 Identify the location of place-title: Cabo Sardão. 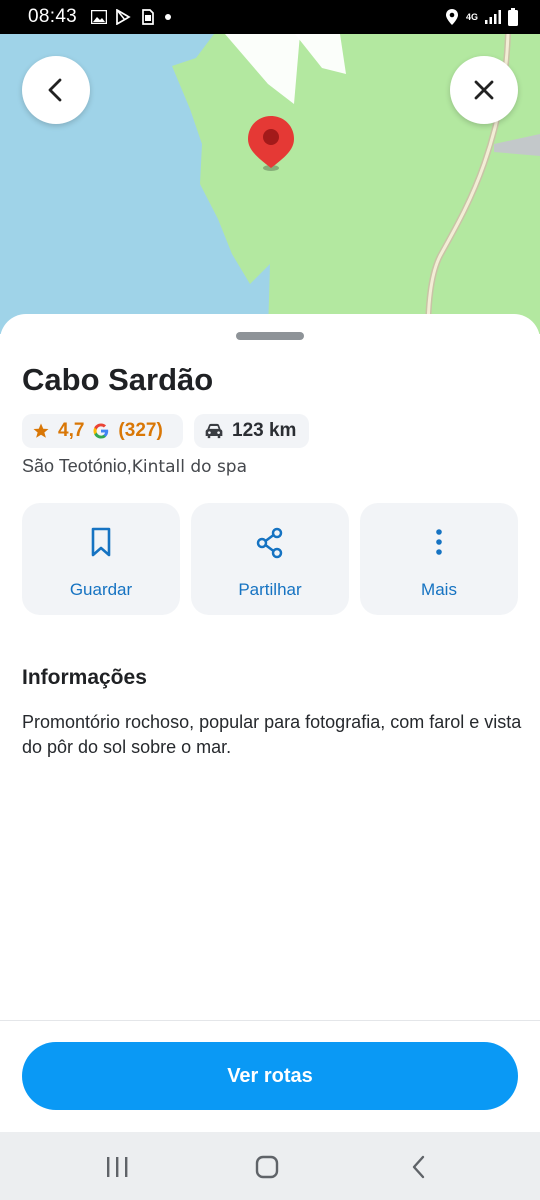
(118, 379).